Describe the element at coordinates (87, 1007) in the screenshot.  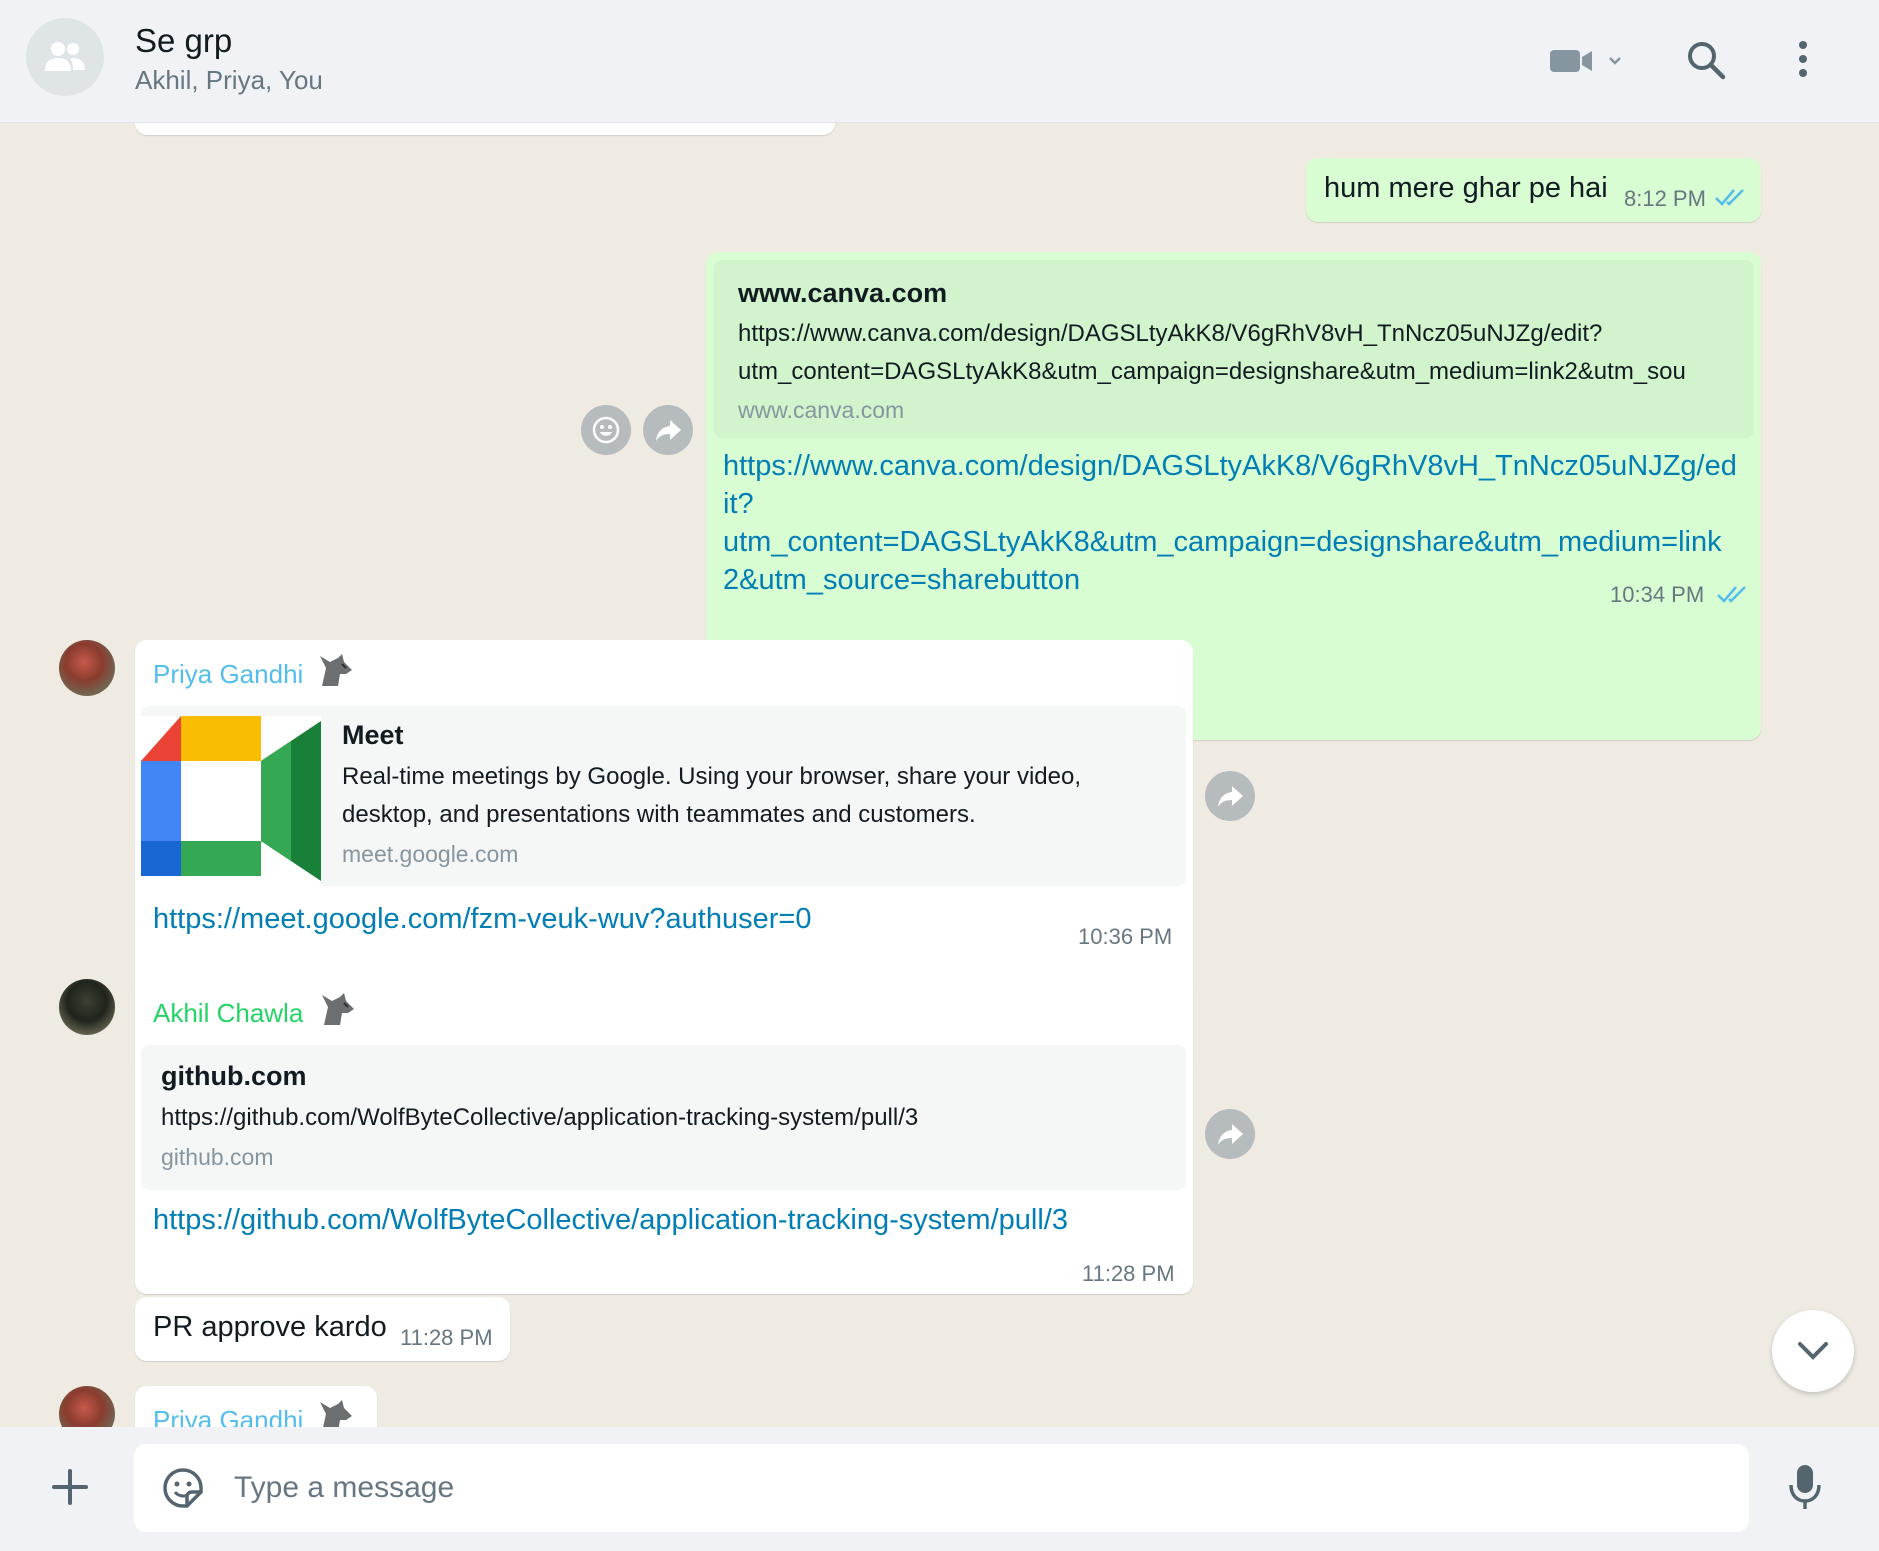
I see `avatar-akhil` at that location.